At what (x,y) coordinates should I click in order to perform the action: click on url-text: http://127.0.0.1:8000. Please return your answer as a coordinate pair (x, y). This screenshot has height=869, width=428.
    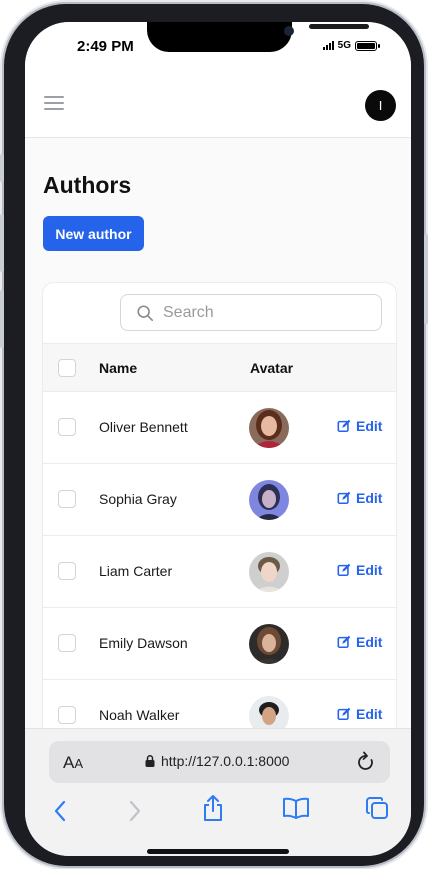
    Looking at the image, I should click on (225, 761).